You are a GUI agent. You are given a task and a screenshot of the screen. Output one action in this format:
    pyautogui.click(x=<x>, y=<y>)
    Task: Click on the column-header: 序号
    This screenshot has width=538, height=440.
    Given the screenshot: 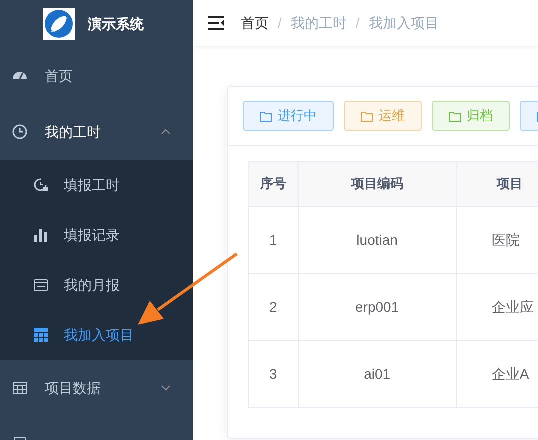 What is the action you would take?
    pyautogui.click(x=273, y=184)
    